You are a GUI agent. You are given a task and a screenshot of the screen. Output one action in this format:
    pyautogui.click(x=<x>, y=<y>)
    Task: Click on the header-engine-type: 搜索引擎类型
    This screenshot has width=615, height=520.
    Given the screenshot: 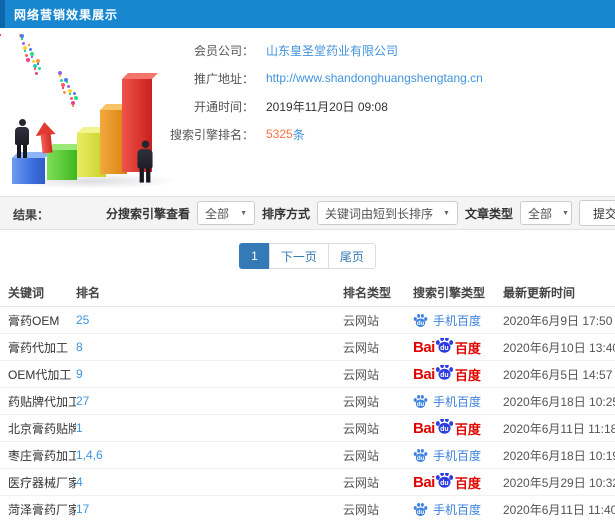 What is the action you would take?
    pyautogui.click(x=449, y=292)
    